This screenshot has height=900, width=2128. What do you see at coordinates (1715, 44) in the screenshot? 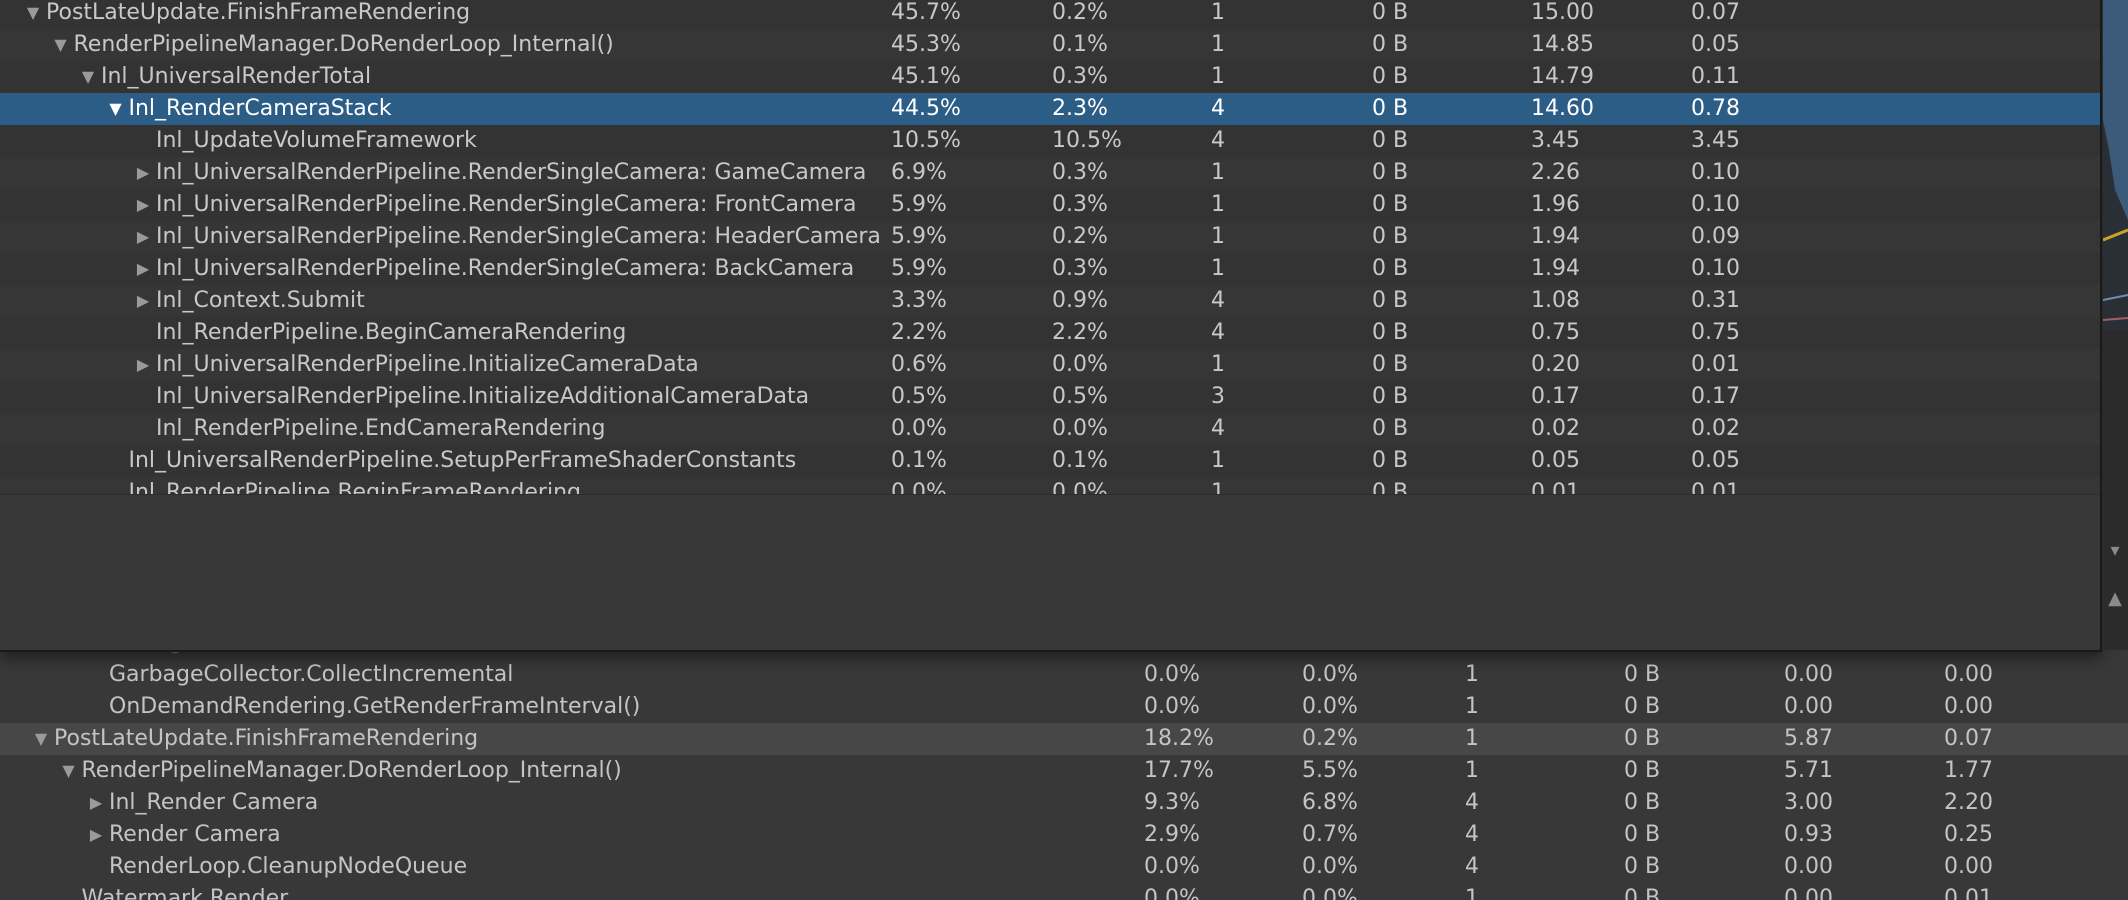
I see `row-self-ms: 0.05` at bounding box center [1715, 44].